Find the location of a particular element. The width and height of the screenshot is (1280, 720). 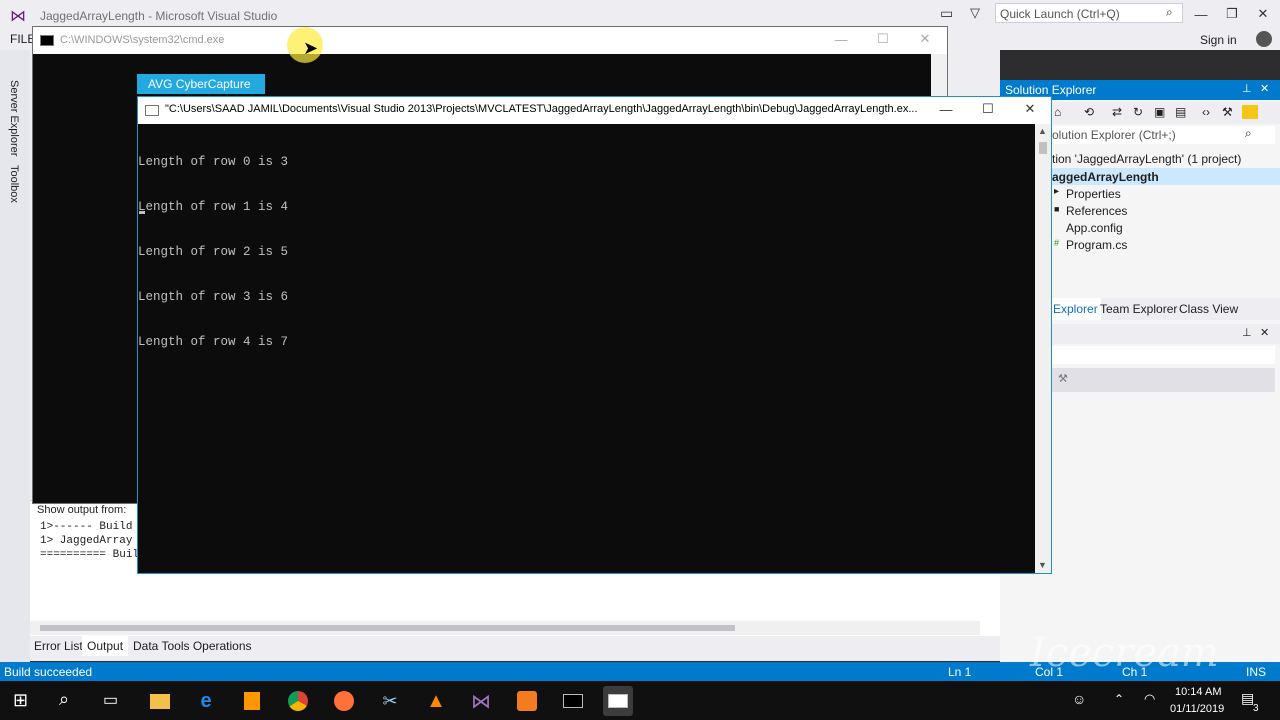

console-taskbar-icon is located at coordinates (618, 701).